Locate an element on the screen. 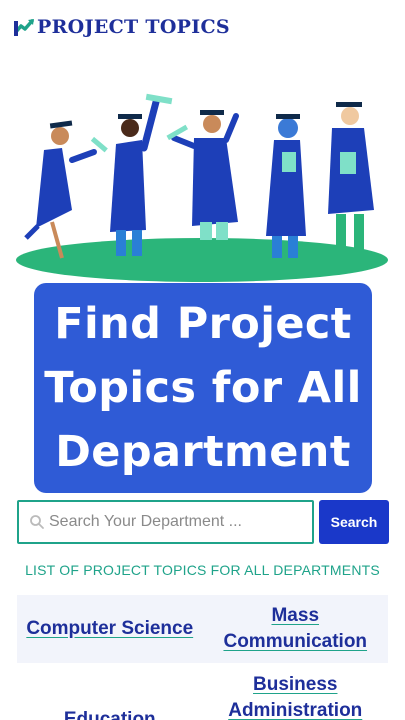  department-cell: Computer Science is located at coordinates (110, 629).